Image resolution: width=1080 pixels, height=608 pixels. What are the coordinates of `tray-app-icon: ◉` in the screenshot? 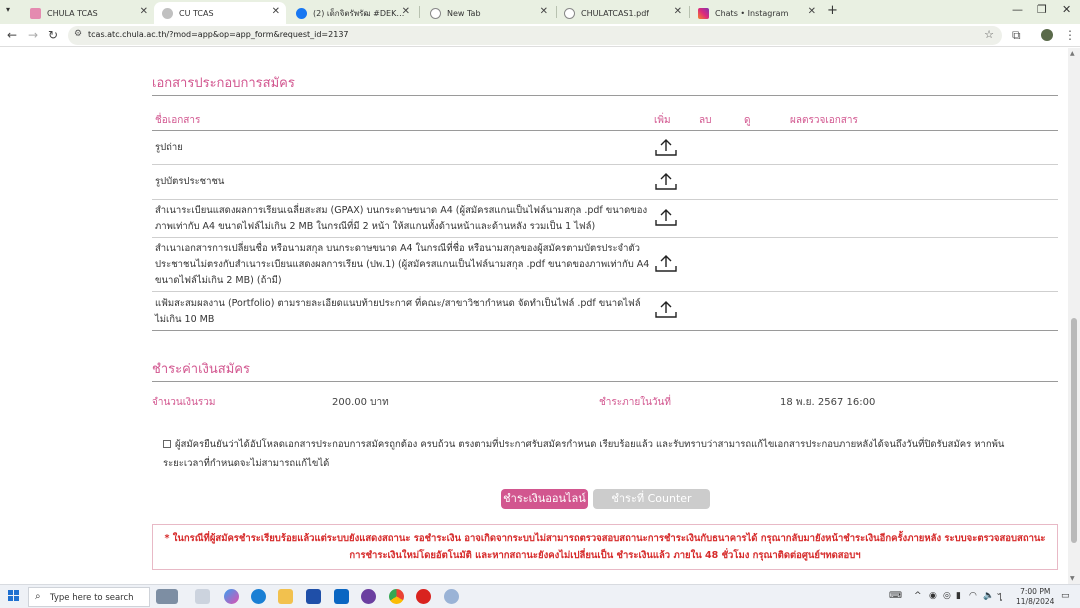 It's located at (933, 596).